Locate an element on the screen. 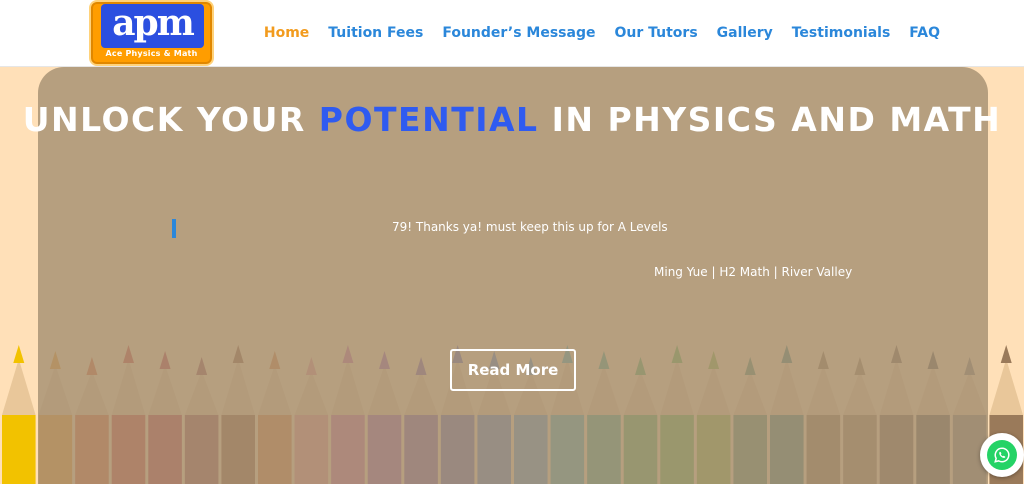  whatsapp-button is located at coordinates (1002, 455).